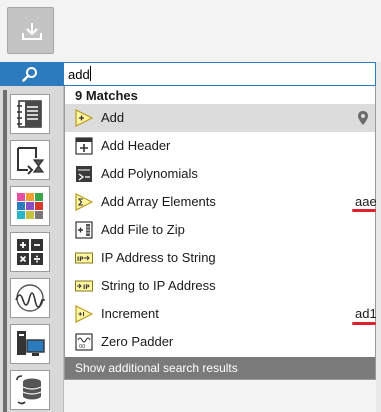 This screenshot has height=412, width=381. Describe the element at coordinates (84, 342) in the screenshot. I see `zero-padder-icon: 00` at that location.